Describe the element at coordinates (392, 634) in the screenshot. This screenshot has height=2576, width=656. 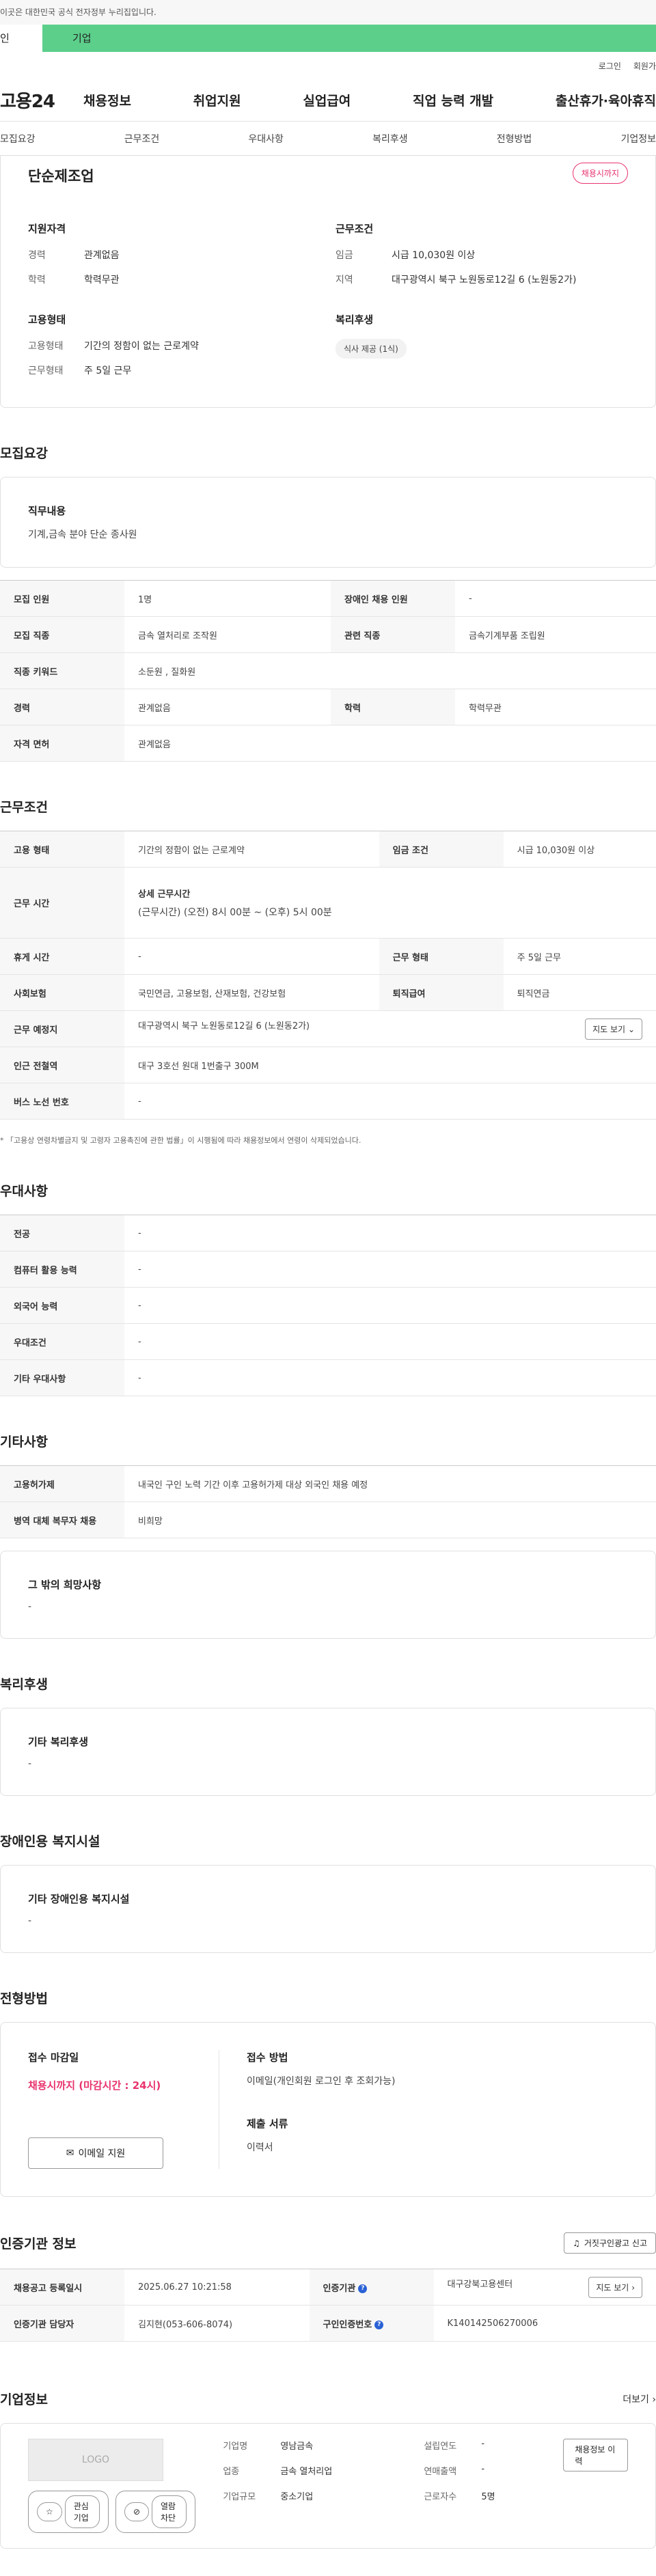
I see `cell-key: 관련 직종` at that location.